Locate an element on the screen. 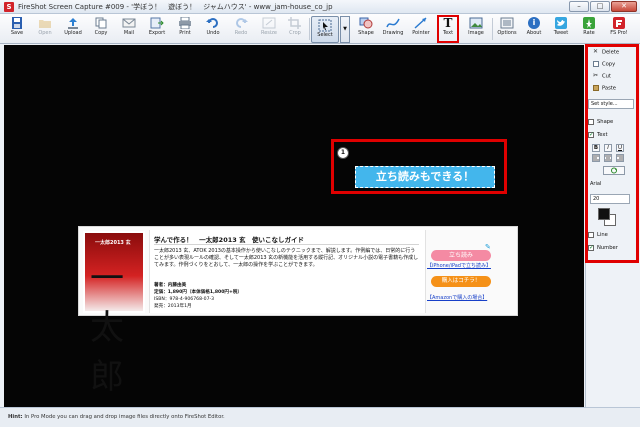 The image size is (640, 427). font-size-dropdown: 20 is located at coordinates (610, 199).